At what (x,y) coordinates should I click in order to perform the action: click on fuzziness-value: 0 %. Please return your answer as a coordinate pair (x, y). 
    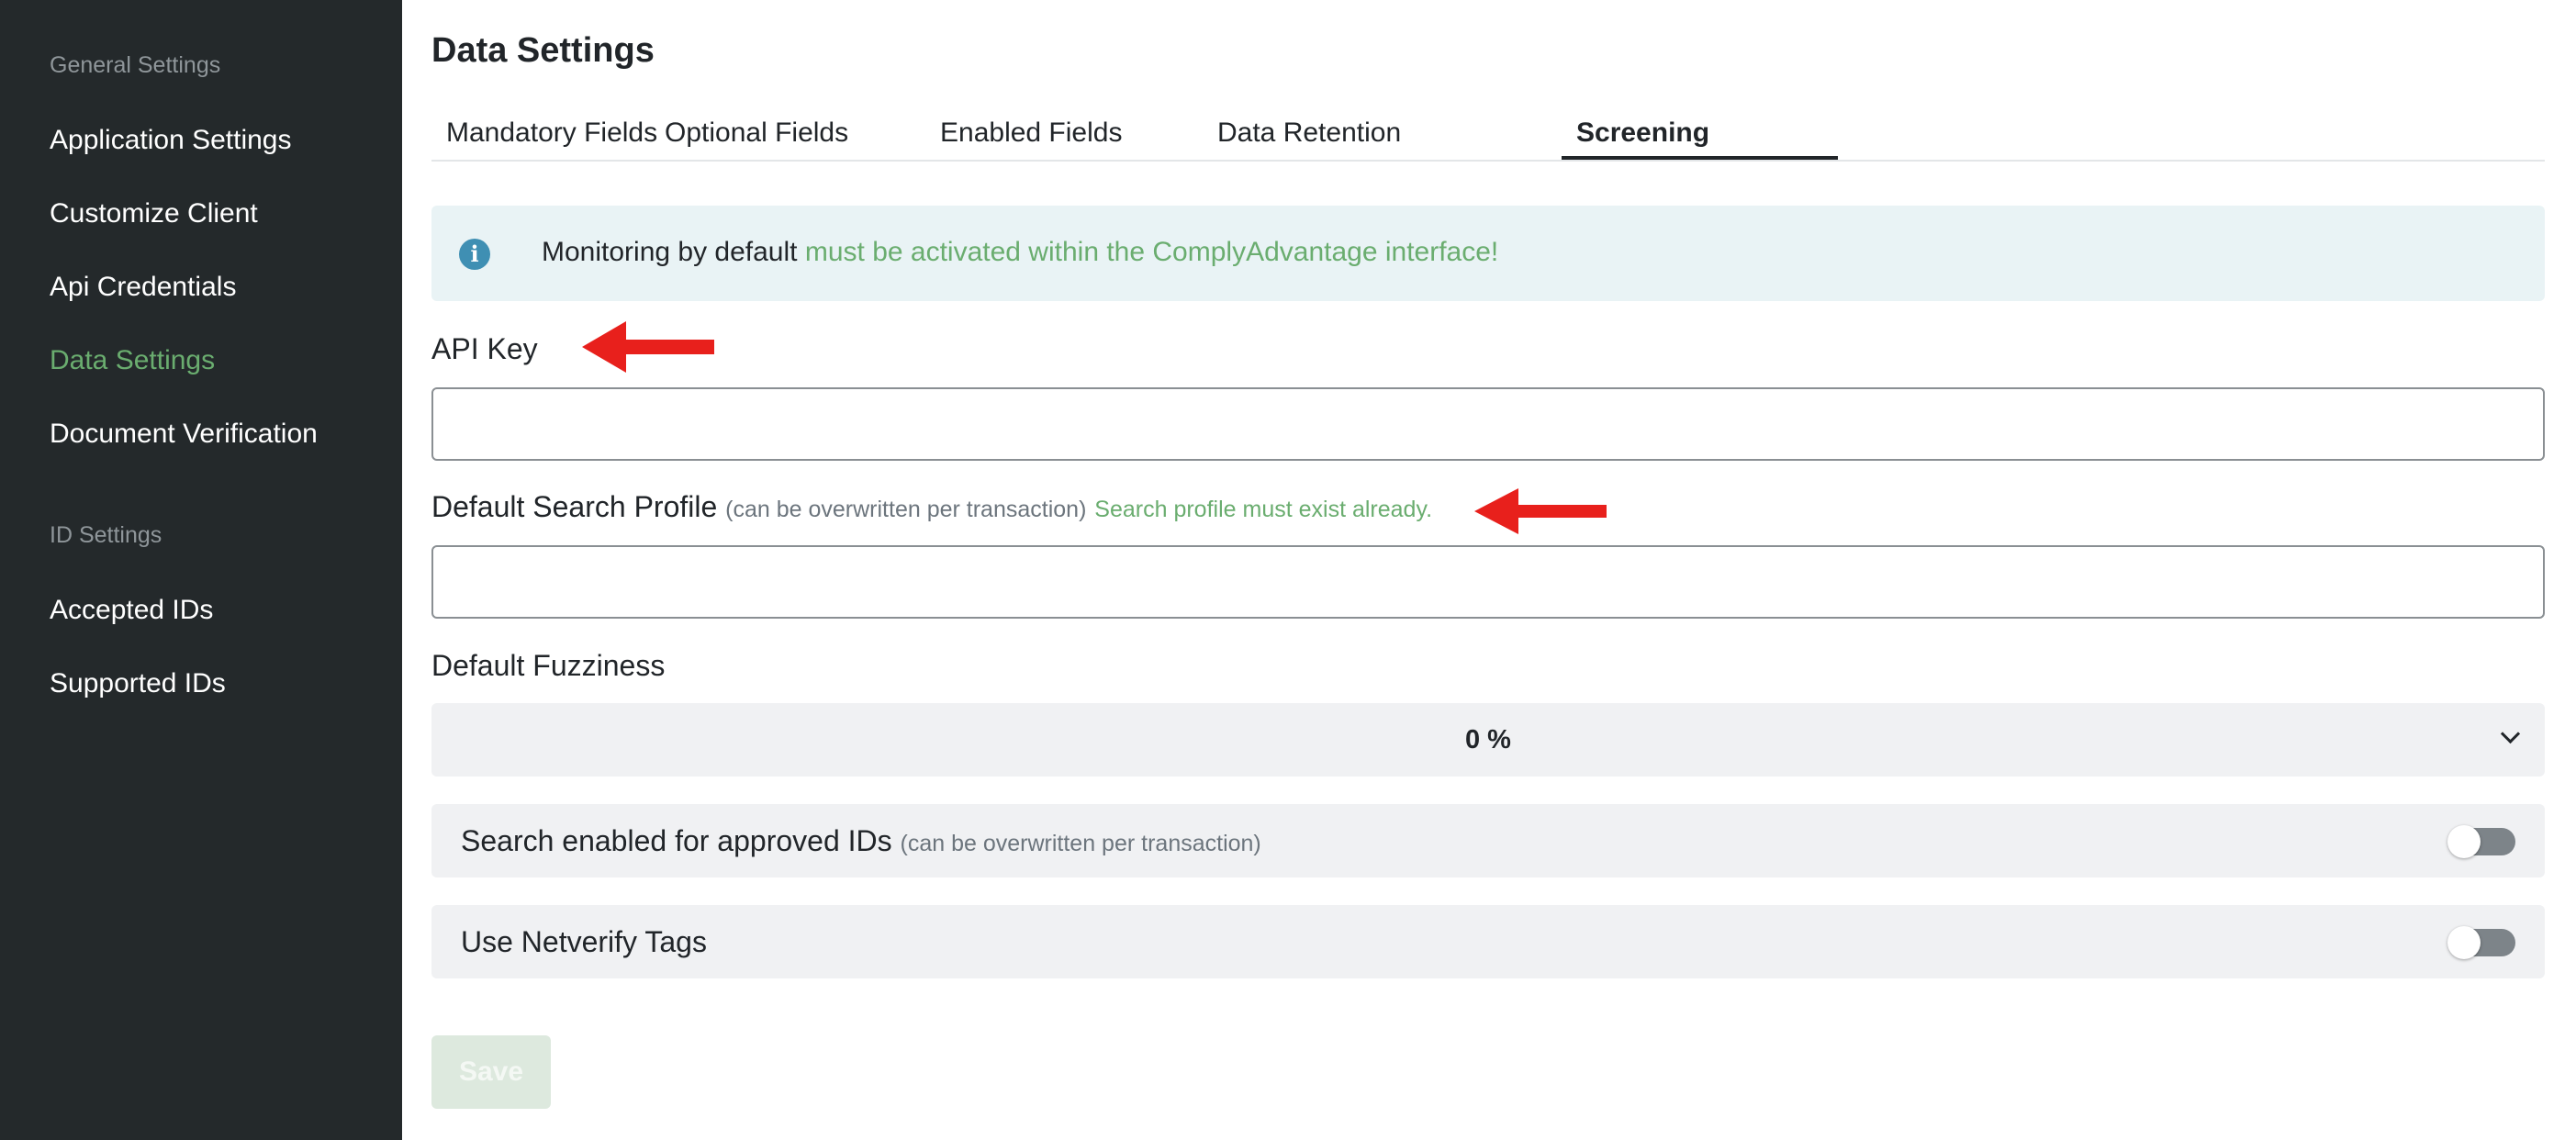
    Looking at the image, I should click on (1488, 739).